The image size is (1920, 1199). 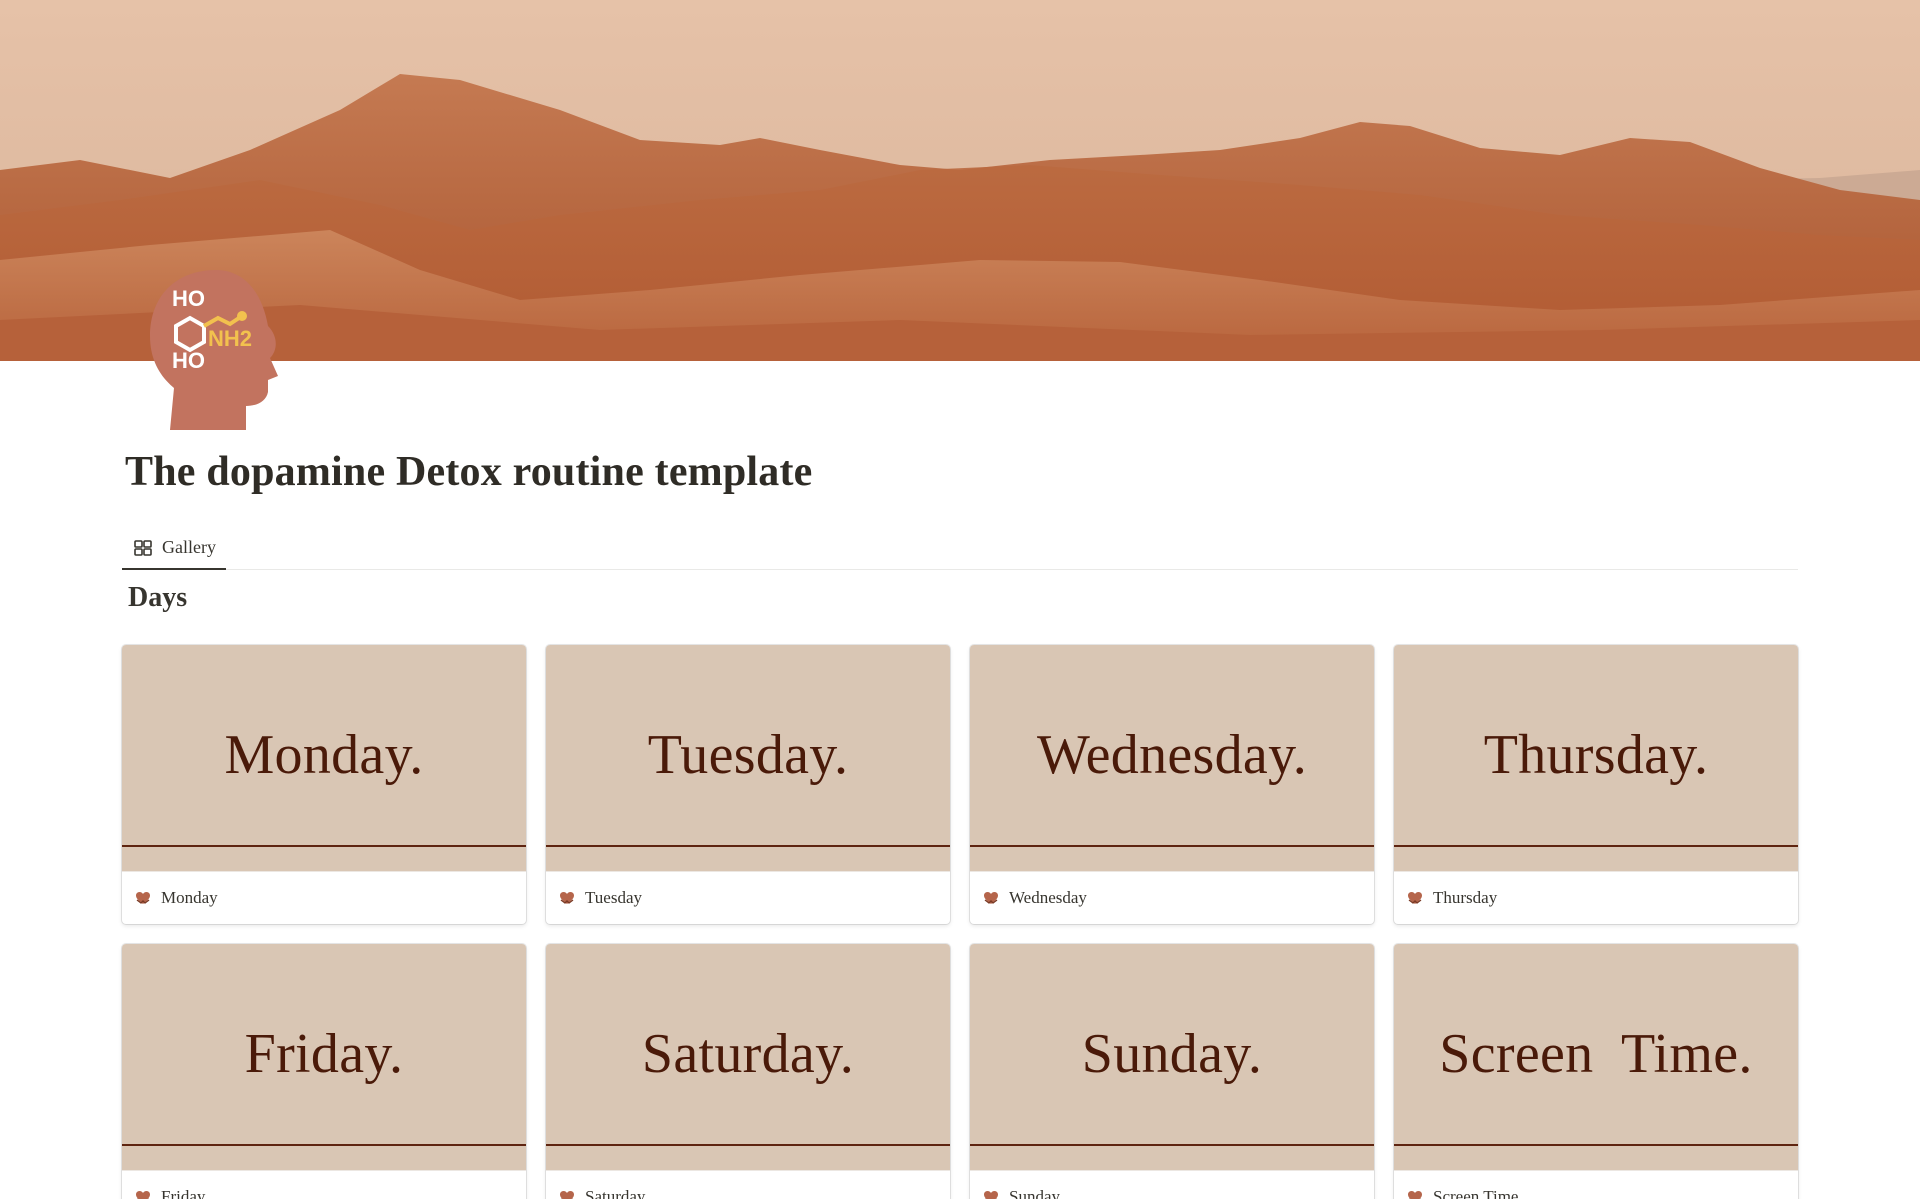 I want to click on gallery-card-sunday: Sunday. Sunday, so click(x=1172, y=1071).